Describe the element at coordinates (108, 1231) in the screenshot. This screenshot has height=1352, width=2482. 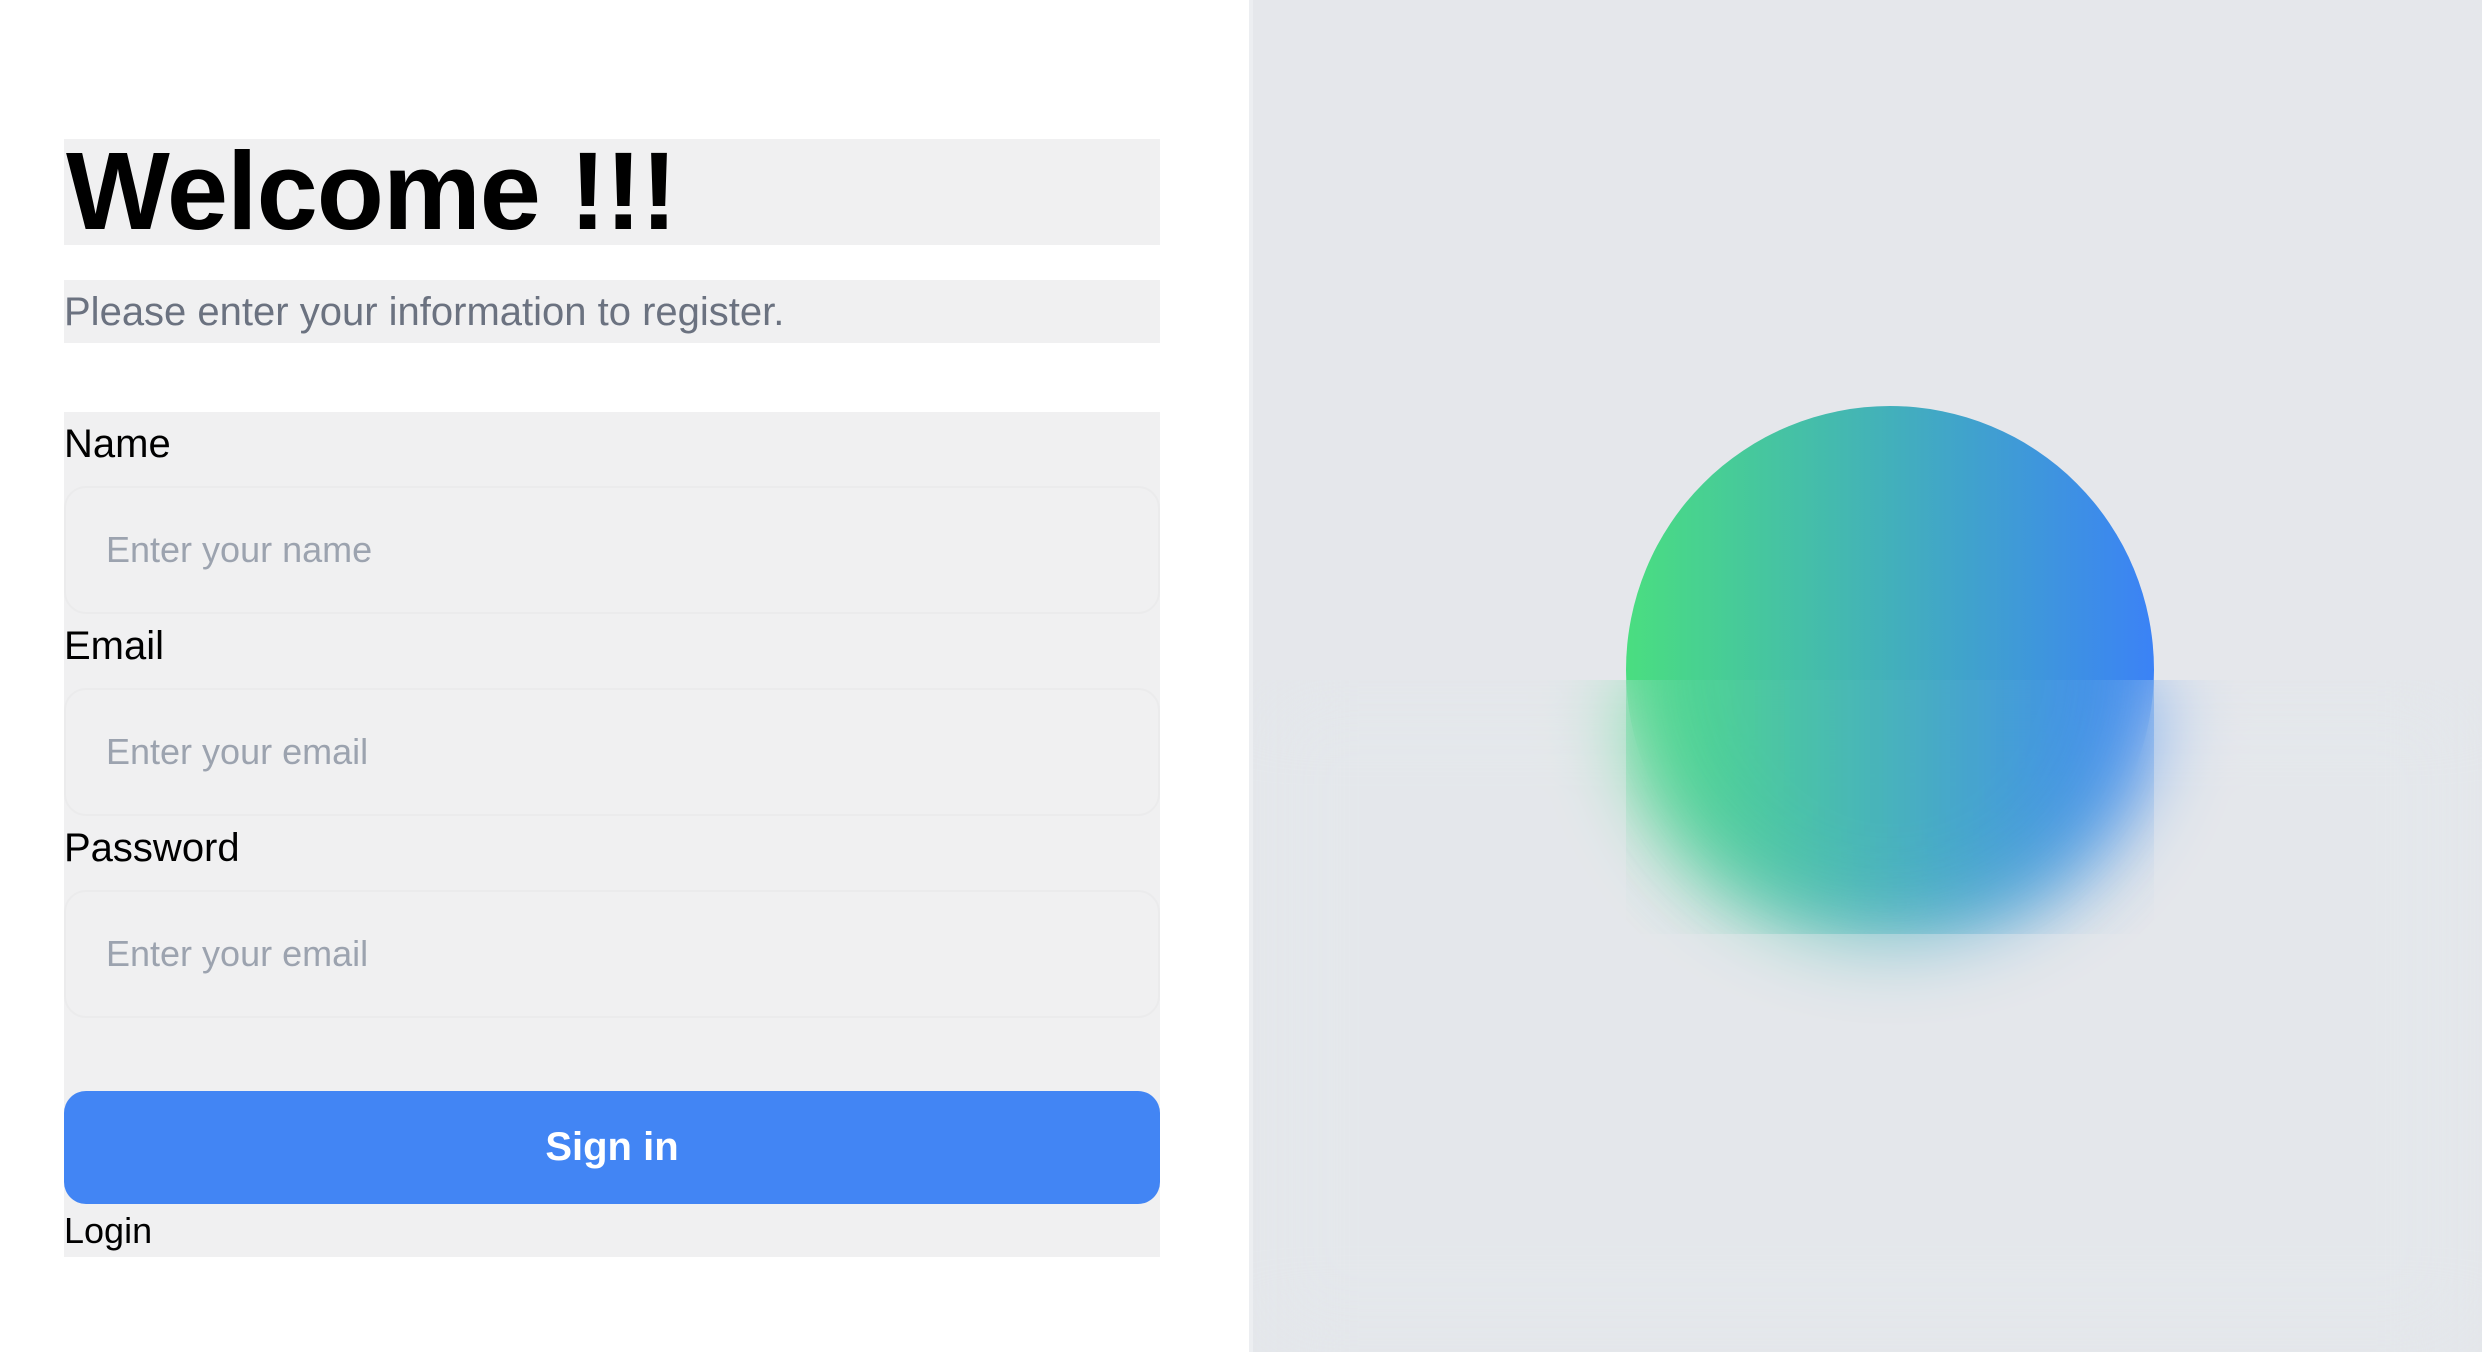
I see `login-link: Login` at that location.